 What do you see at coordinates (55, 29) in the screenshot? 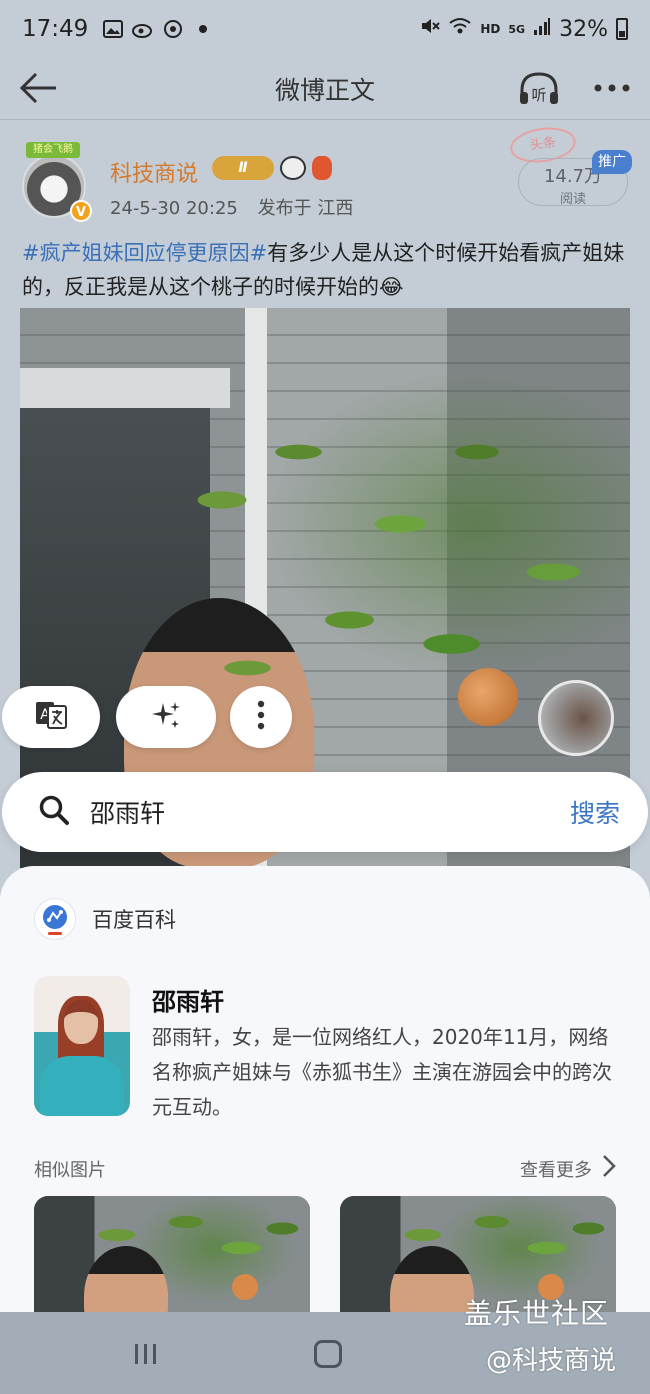
I see `status-time: 17:49` at bounding box center [55, 29].